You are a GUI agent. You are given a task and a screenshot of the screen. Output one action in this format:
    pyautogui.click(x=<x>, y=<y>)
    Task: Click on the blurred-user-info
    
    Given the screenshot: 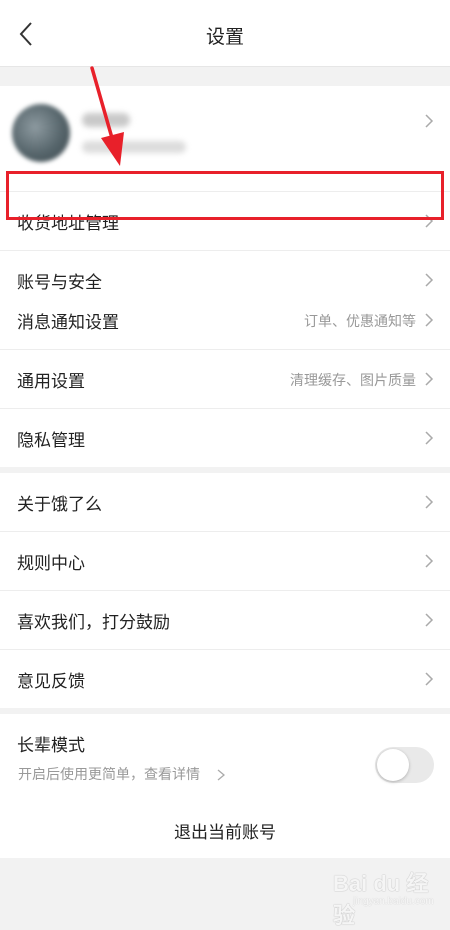 What is the action you would take?
    pyautogui.click(x=134, y=147)
    